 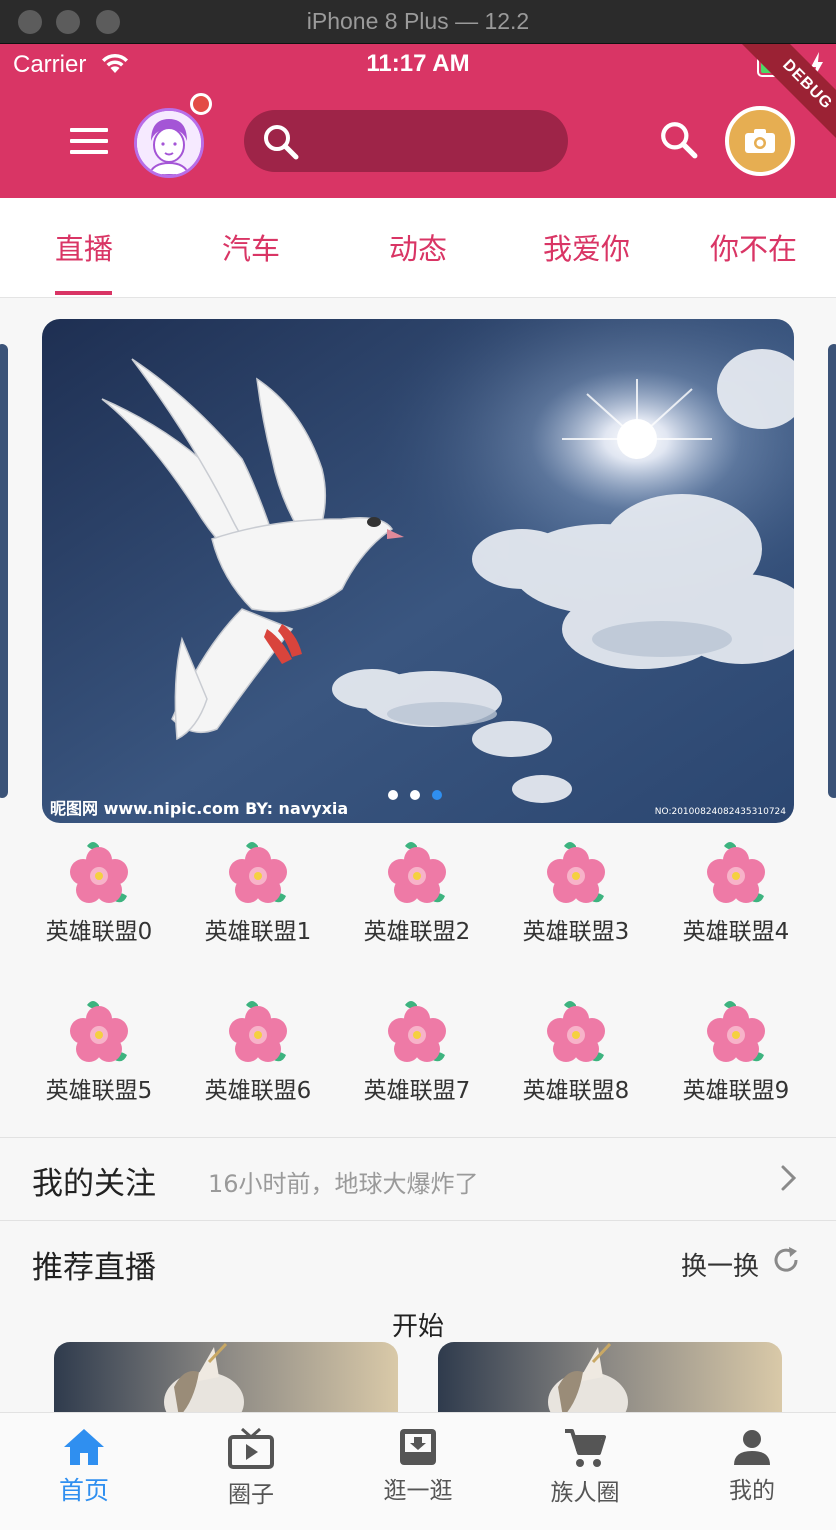 What do you see at coordinates (258, 1091) in the screenshot?
I see `grid-item-label: 英雄联盟6` at bounding box center [258, 1091].